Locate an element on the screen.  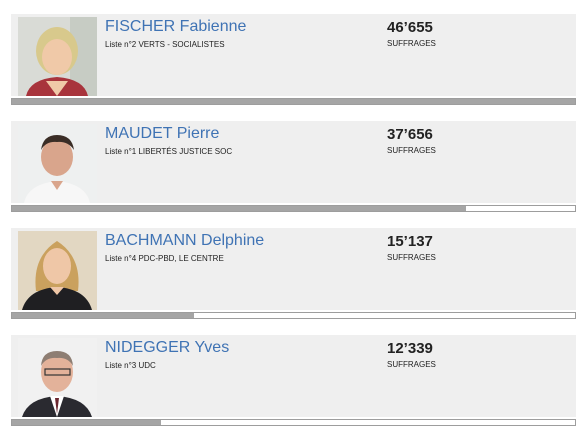
candidate-votes: 15’137 is located at coordinates (410, 241).